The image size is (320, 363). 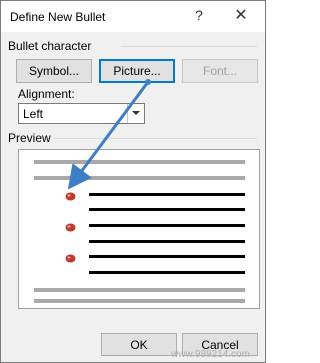 I want to click on ok-button: OK, so click(x=139, y=344).